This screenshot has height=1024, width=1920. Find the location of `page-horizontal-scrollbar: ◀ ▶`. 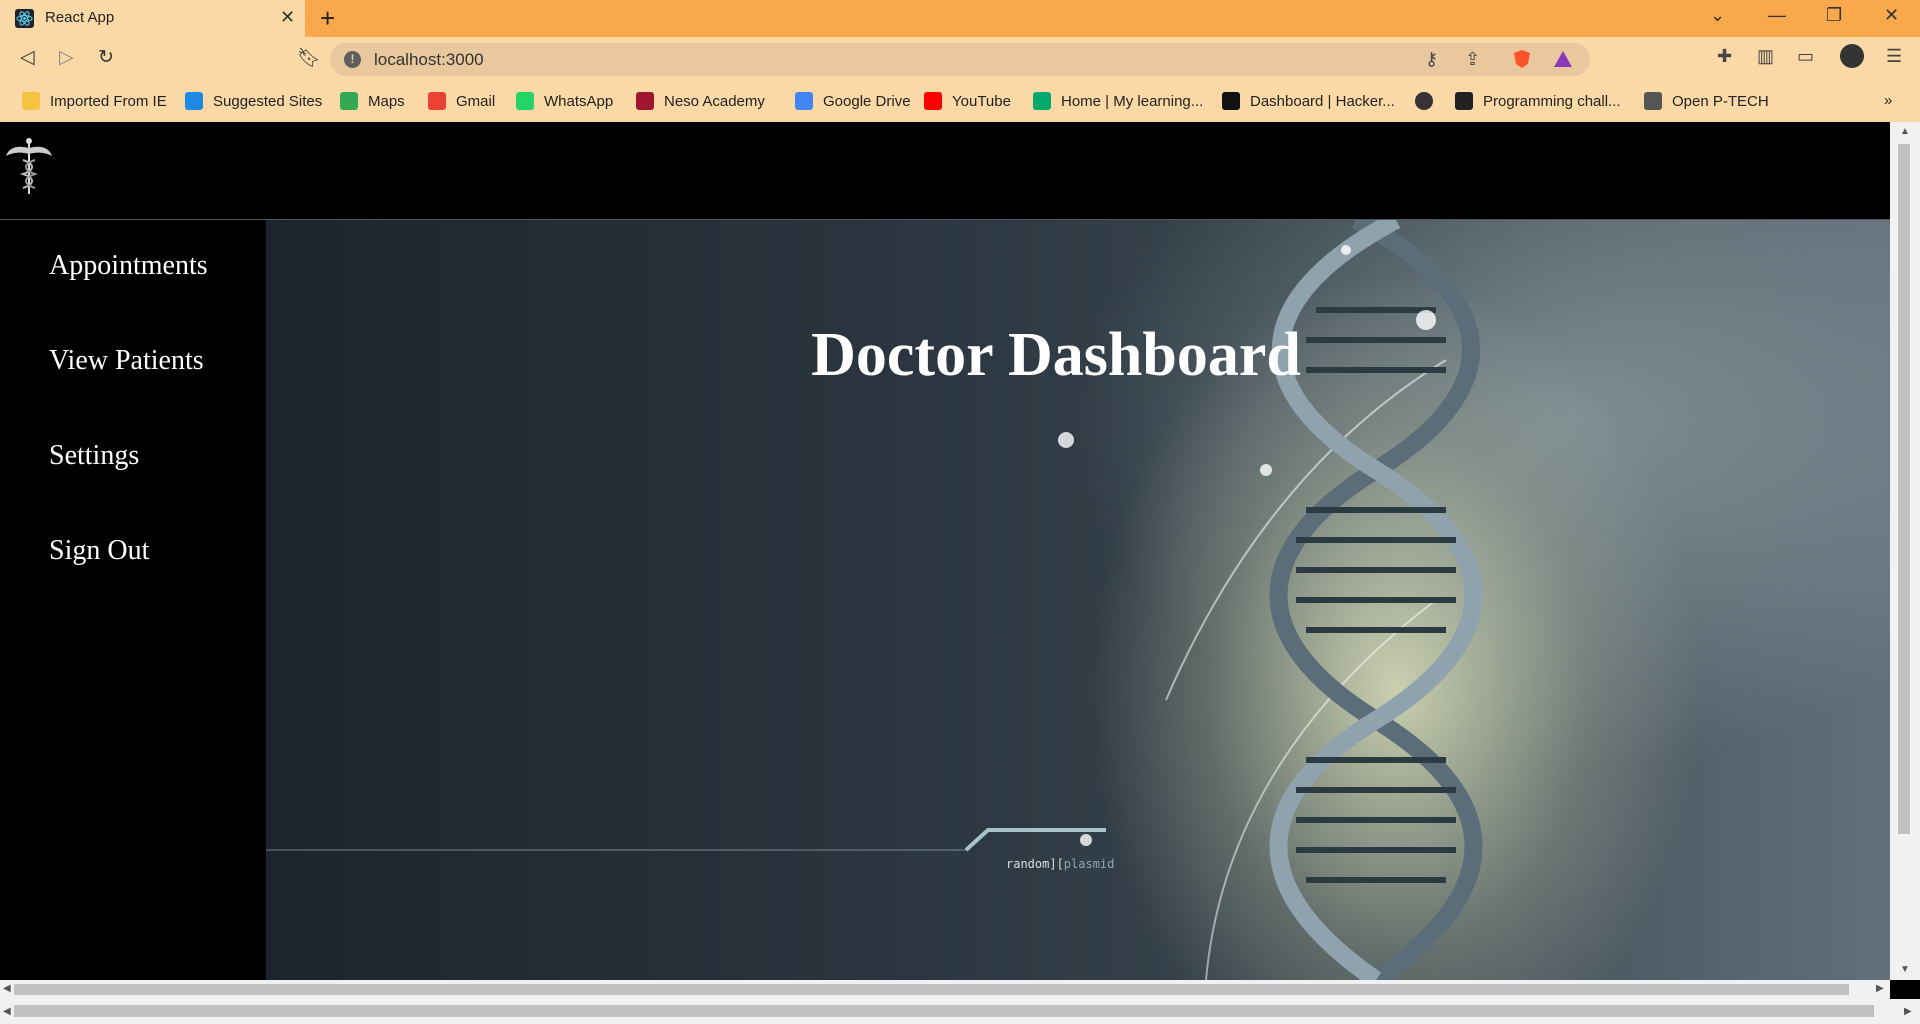

page-horizontal-scrollbar: ◀ ▶ is located at coordinates (945, 989).